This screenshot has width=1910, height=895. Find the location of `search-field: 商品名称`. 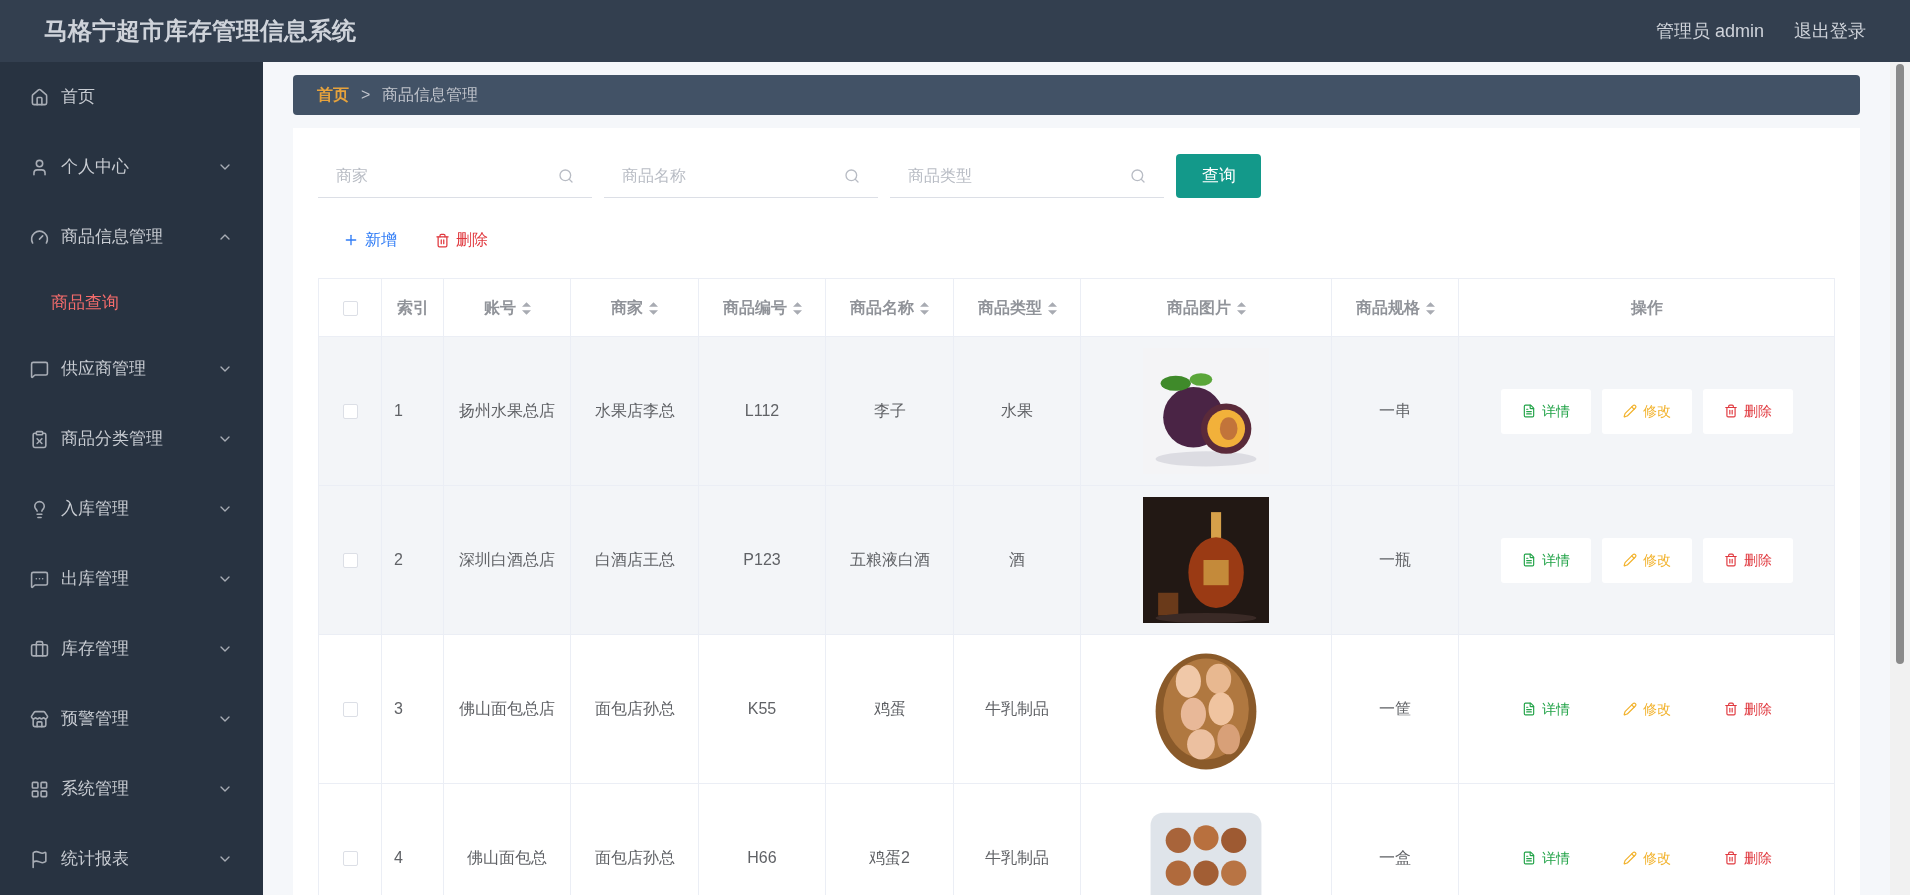

search-field: 商品名称 is located at coordinates (741, 176).